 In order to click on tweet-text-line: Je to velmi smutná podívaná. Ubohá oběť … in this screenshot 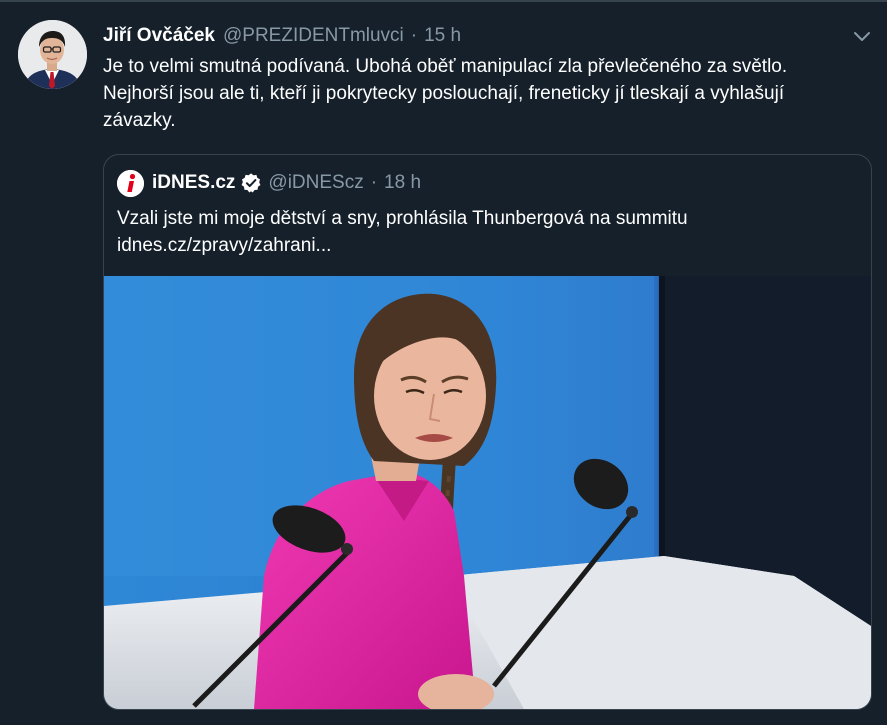, I will do `click(445, 66)`.